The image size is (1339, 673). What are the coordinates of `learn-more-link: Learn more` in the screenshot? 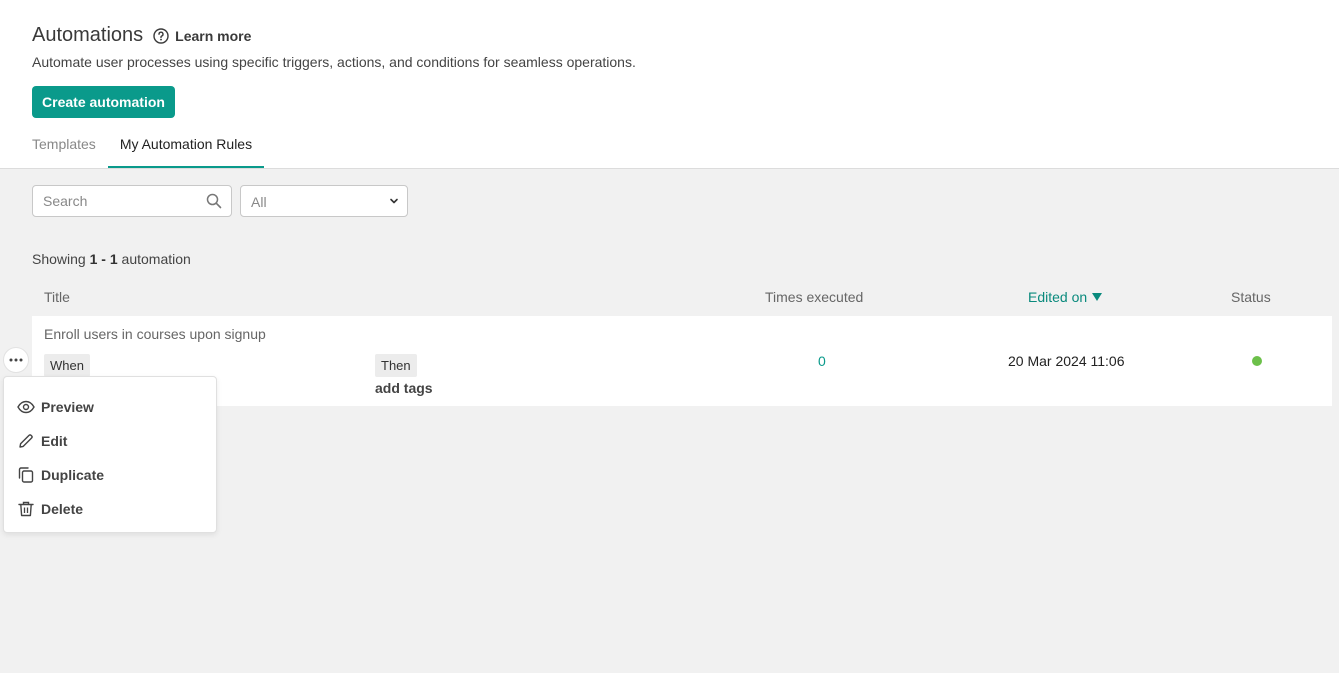 It's located at (202, 36).